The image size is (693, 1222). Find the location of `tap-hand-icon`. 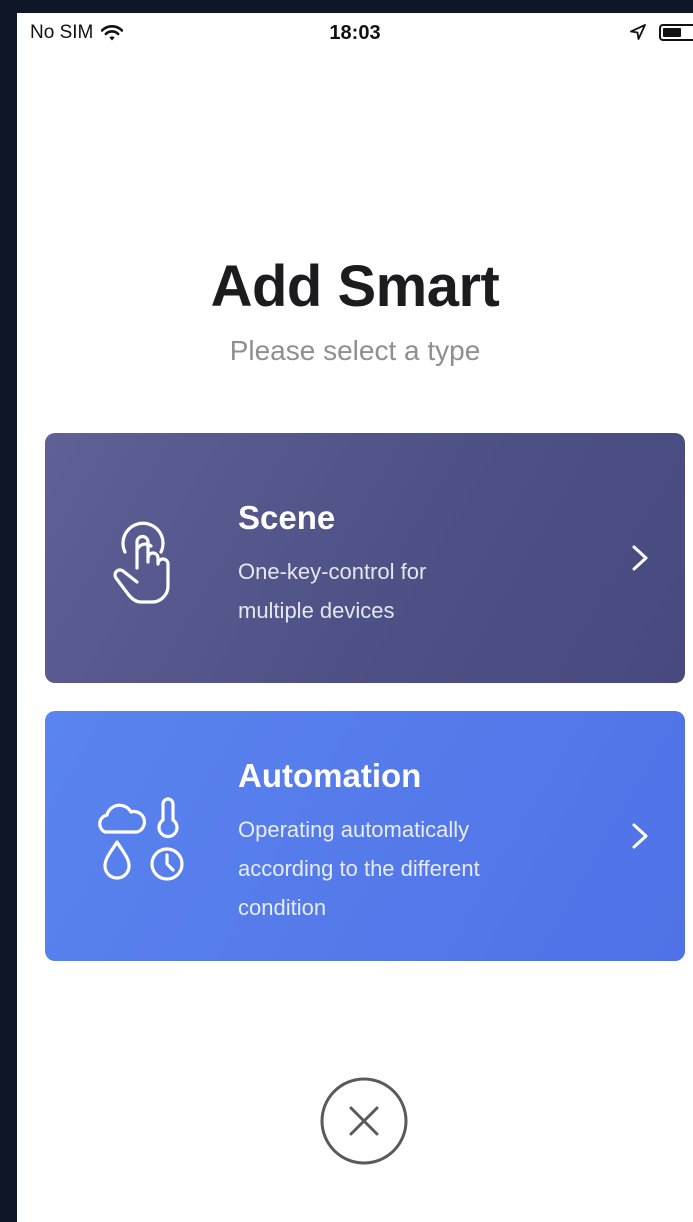

tap-hand-icon is located at coordinates (141, 562).